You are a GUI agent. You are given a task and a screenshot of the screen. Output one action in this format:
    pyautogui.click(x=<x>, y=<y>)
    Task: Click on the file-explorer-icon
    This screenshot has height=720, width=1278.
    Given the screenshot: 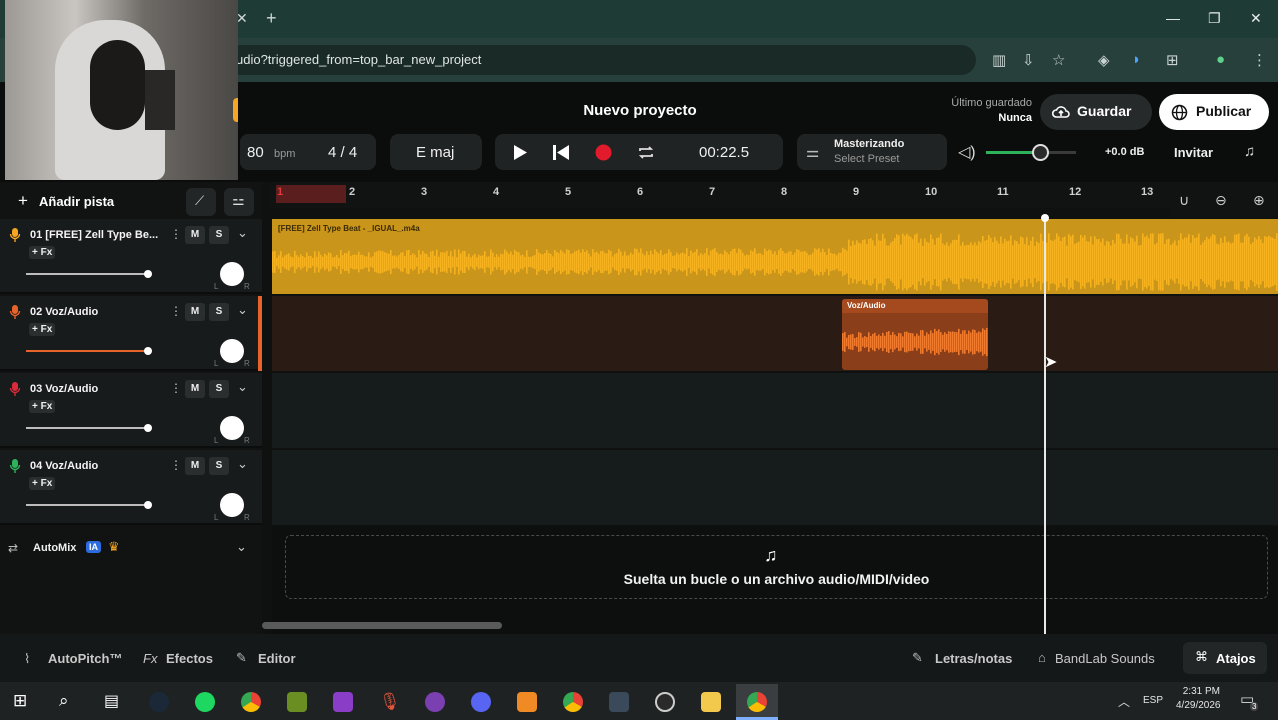 What is the action you would take?
    pyautogui.click(x=711, y=702)
    